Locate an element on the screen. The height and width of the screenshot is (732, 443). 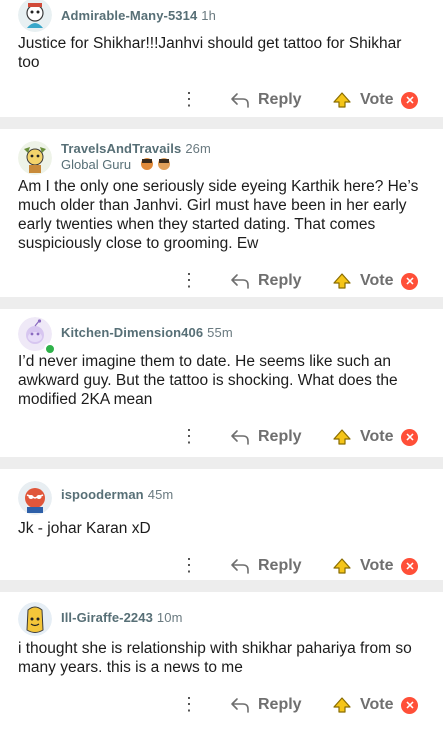
comment-header: Kitchen-Dimension406 55m is located at coordinates (221, 332).